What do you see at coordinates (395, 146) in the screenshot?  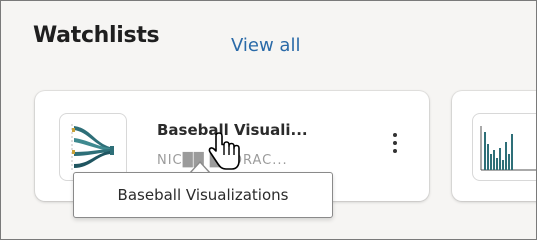 I see `kebab-menu-icon` at bounding box center [395, 146].